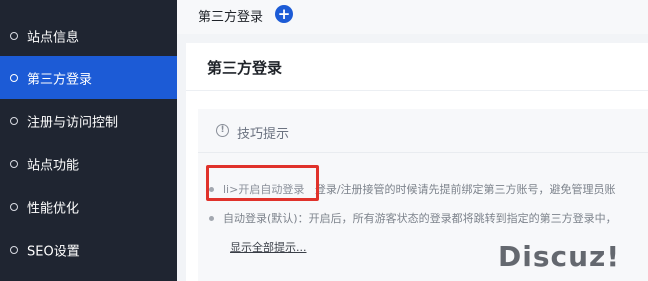 The width and height of the screenshot is (648, 281). Describe the element at coordinates (559, 256) in the screenshot. I see `discuz-watermark: Discuz!` at that location.